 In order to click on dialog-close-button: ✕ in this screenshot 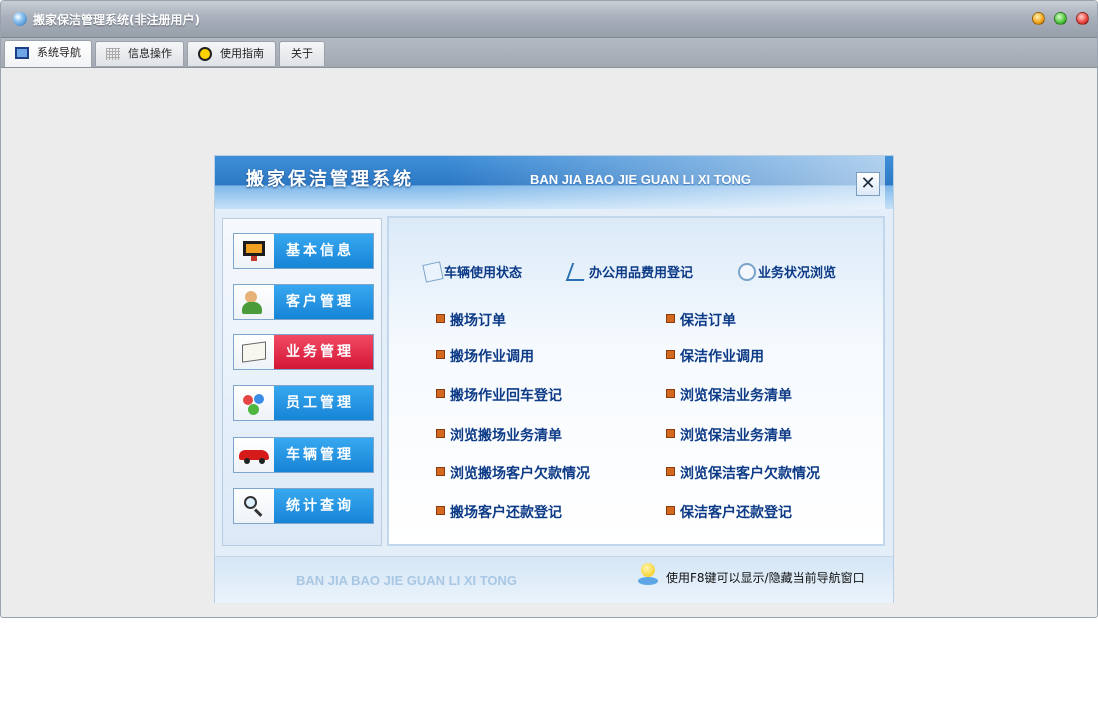, I will do `click(868, 184)`.